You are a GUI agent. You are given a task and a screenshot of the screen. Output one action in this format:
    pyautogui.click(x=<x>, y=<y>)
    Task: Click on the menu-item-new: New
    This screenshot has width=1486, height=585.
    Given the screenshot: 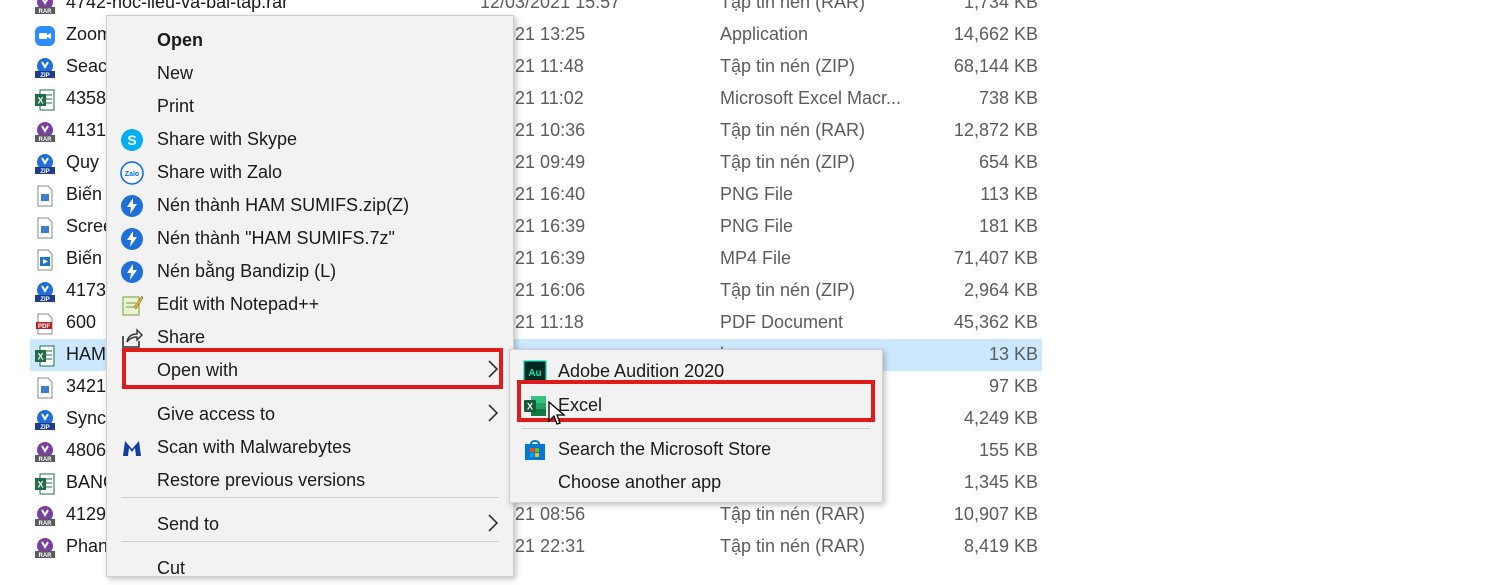 What is the action you would take?
    pyautogui.click(x=310, y=73)
    